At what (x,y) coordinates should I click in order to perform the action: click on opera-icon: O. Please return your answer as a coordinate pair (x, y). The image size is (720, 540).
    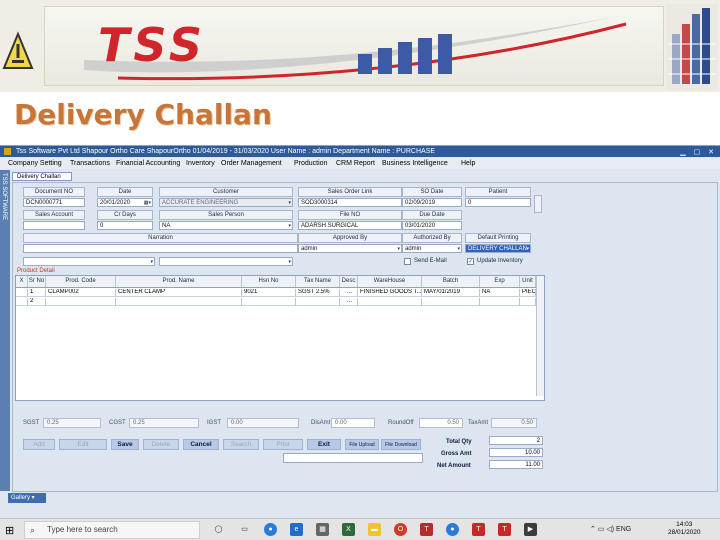
    Looking at the image, I should click on (400, 529).